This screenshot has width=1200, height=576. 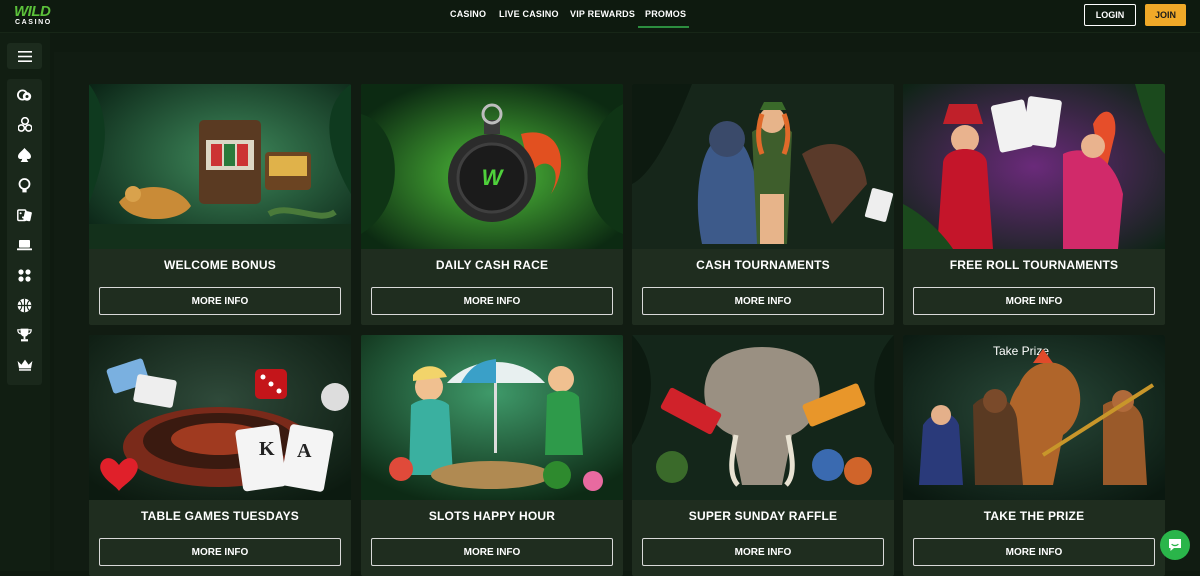 I want to click on promo-card-daily-cash-race: W DAILY CASH RACE MORE INFO, so click(x=492, y=204).